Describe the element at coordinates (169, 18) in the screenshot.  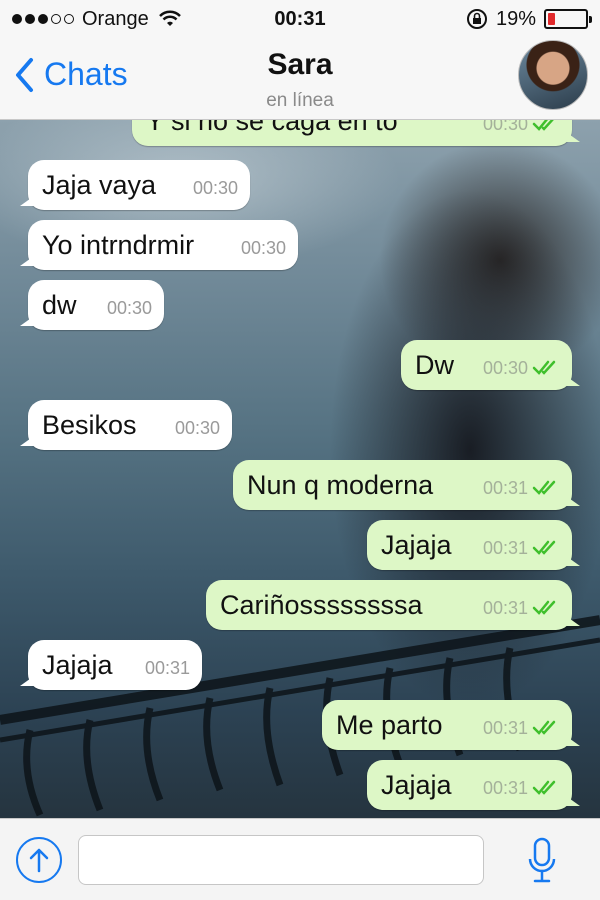
I see `wifi-icon` at that location.